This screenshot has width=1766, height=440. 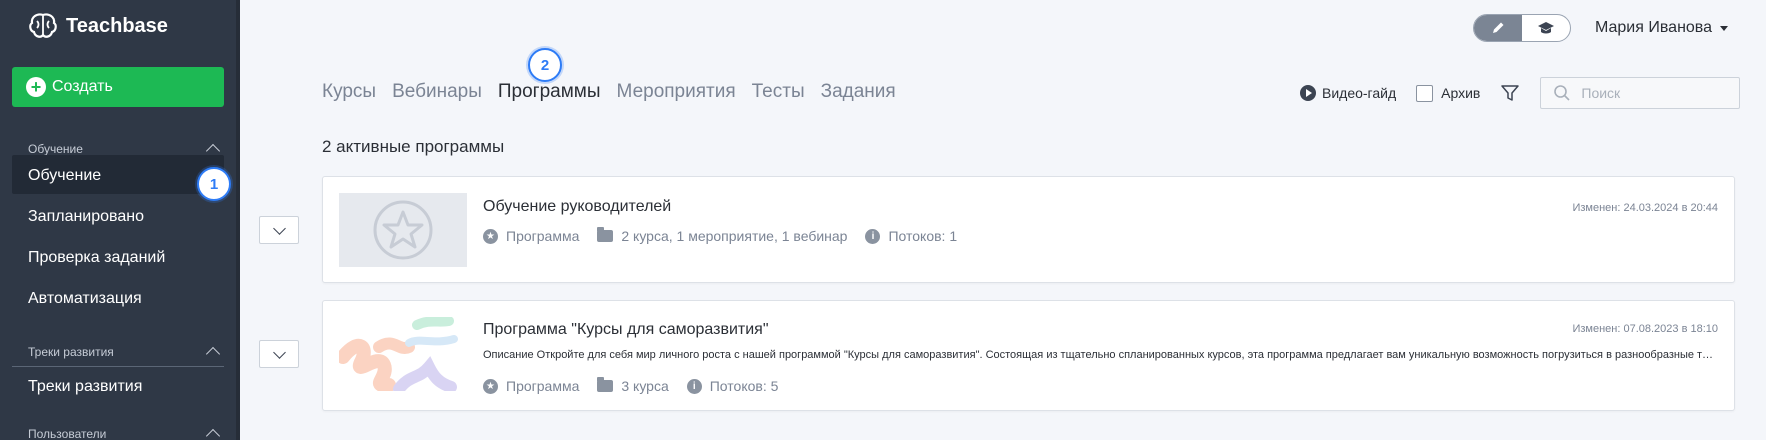 What do you see at coordinates (82, 86) in the screenshot?
I see `create-label: Создать` at bounding box center [82, 86].